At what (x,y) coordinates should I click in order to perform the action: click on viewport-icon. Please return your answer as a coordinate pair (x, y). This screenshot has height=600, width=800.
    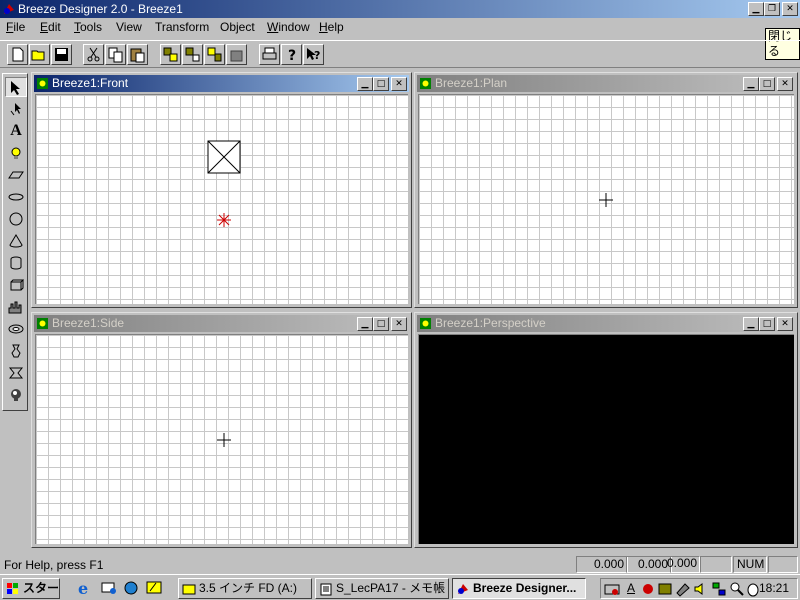
    Looking at the image, I should click on (425, 323).